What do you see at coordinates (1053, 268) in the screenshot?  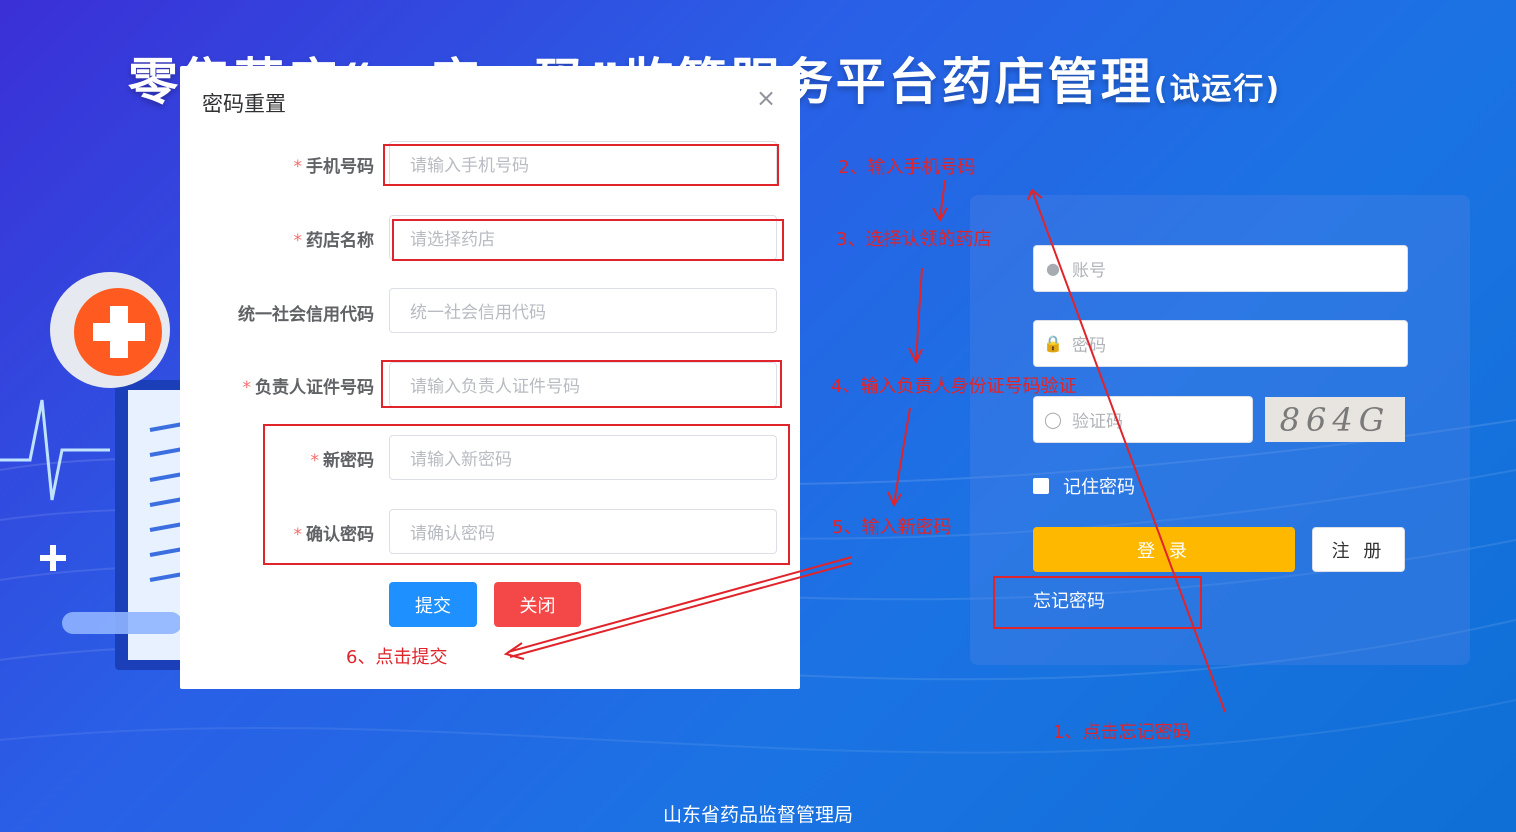 I see `user-icon: ●` at bounding box center [1053, 268].